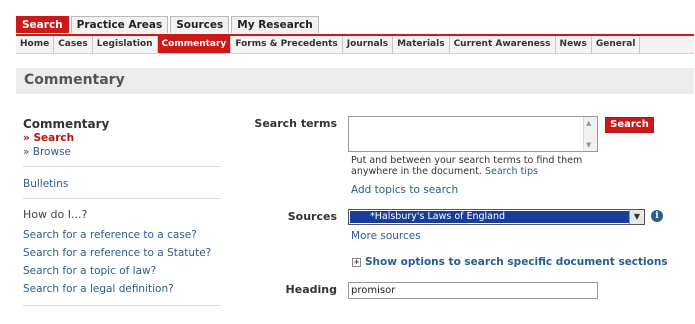 The image size is (695, 324). What do you see at coordinates (473, 134) in the screenshot?
I see `search-terms-input: ▲ ▼` at bounding box center [473, 134].